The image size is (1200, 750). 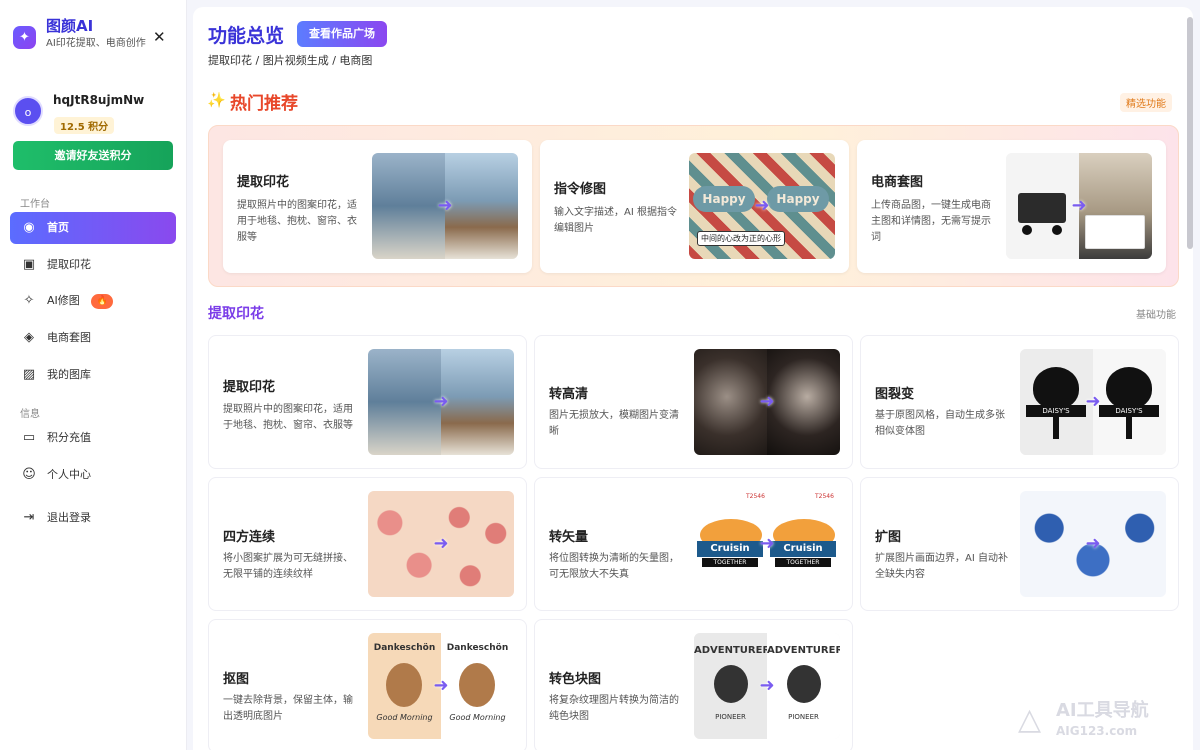 I want to click on info-label: 信息, so click(x=30, y=414).